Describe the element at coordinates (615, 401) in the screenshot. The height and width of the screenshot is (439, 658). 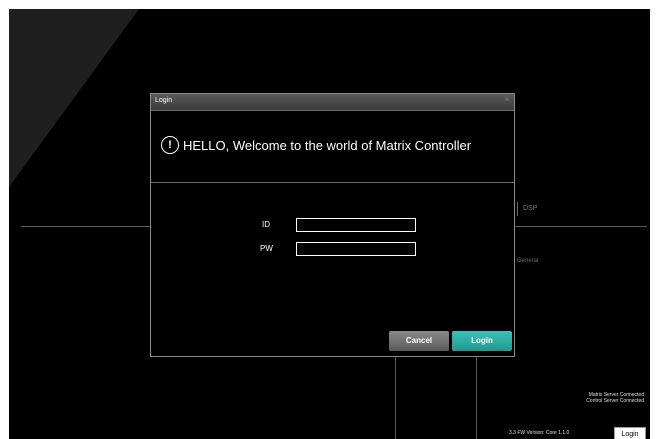
I see `control-server-status: Control Server Connected` at that location.